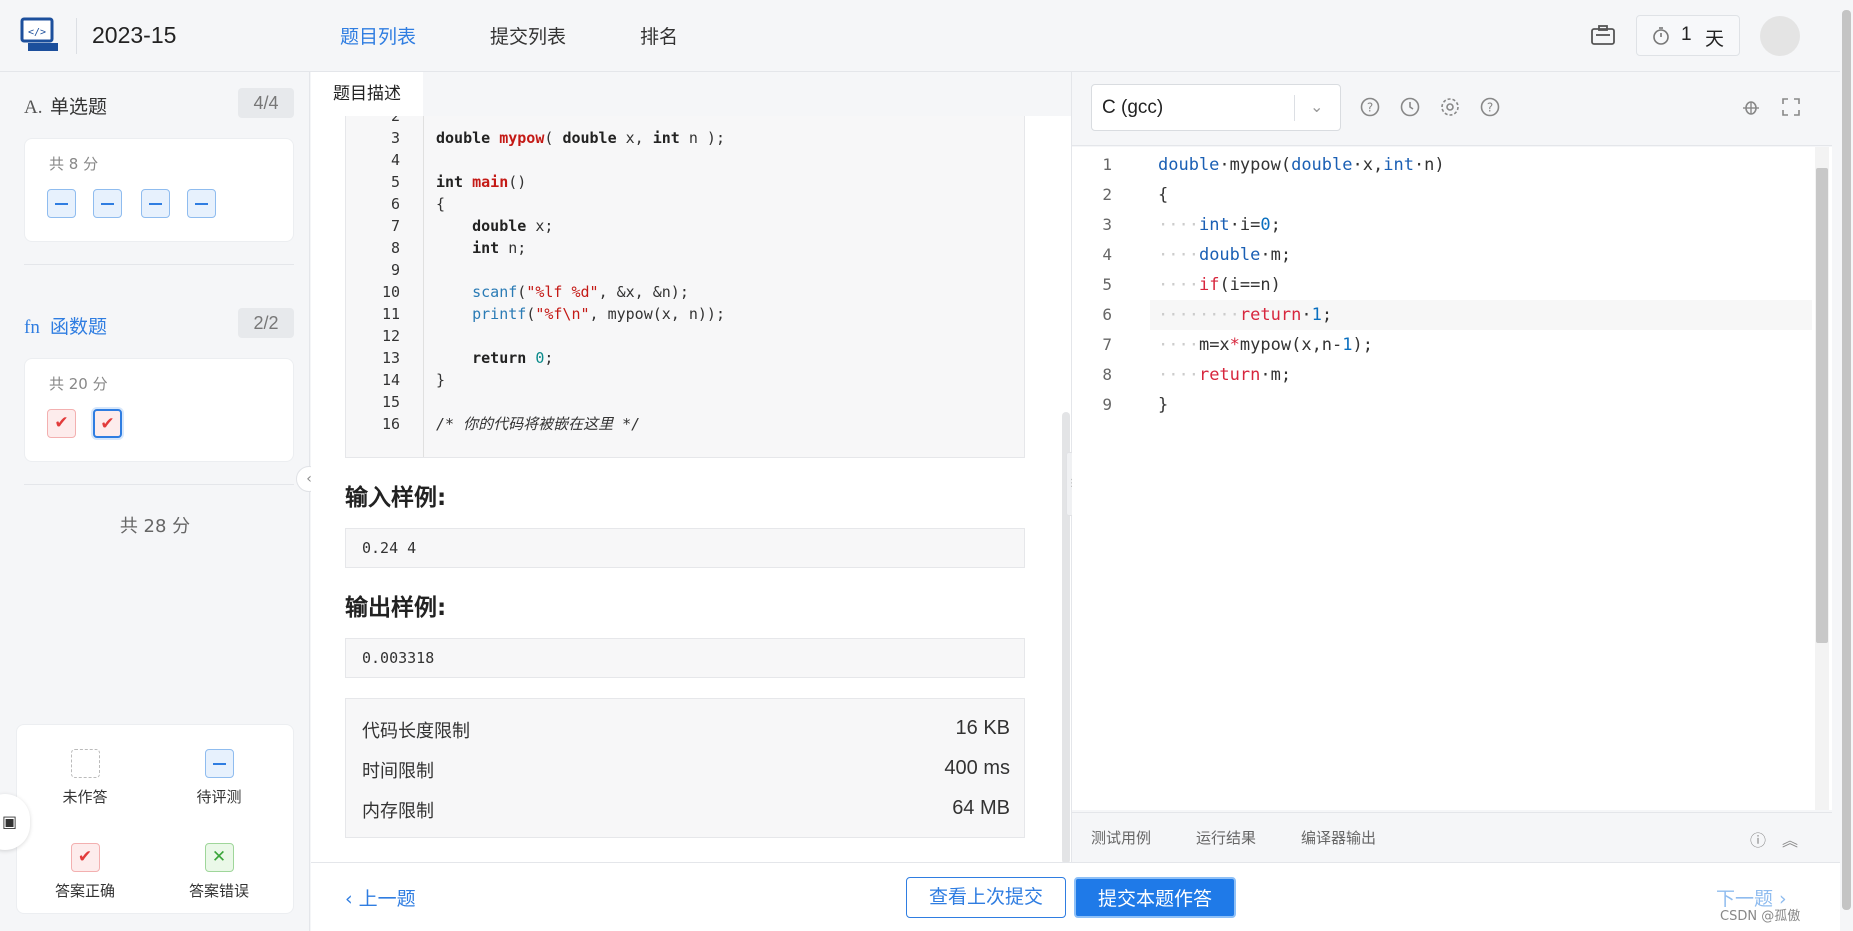 Image resolution: width=1853 pixels, height=931 pixels. I want to click on countdown-timer: 1 天, so click(1688, 35).